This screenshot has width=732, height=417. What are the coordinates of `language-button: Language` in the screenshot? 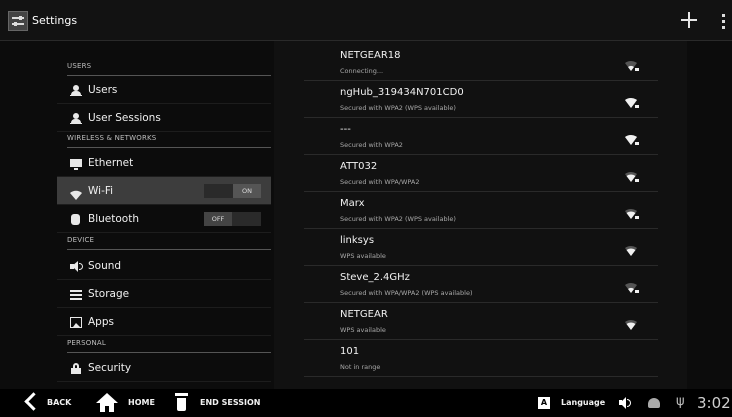 It's located at (583, 402).